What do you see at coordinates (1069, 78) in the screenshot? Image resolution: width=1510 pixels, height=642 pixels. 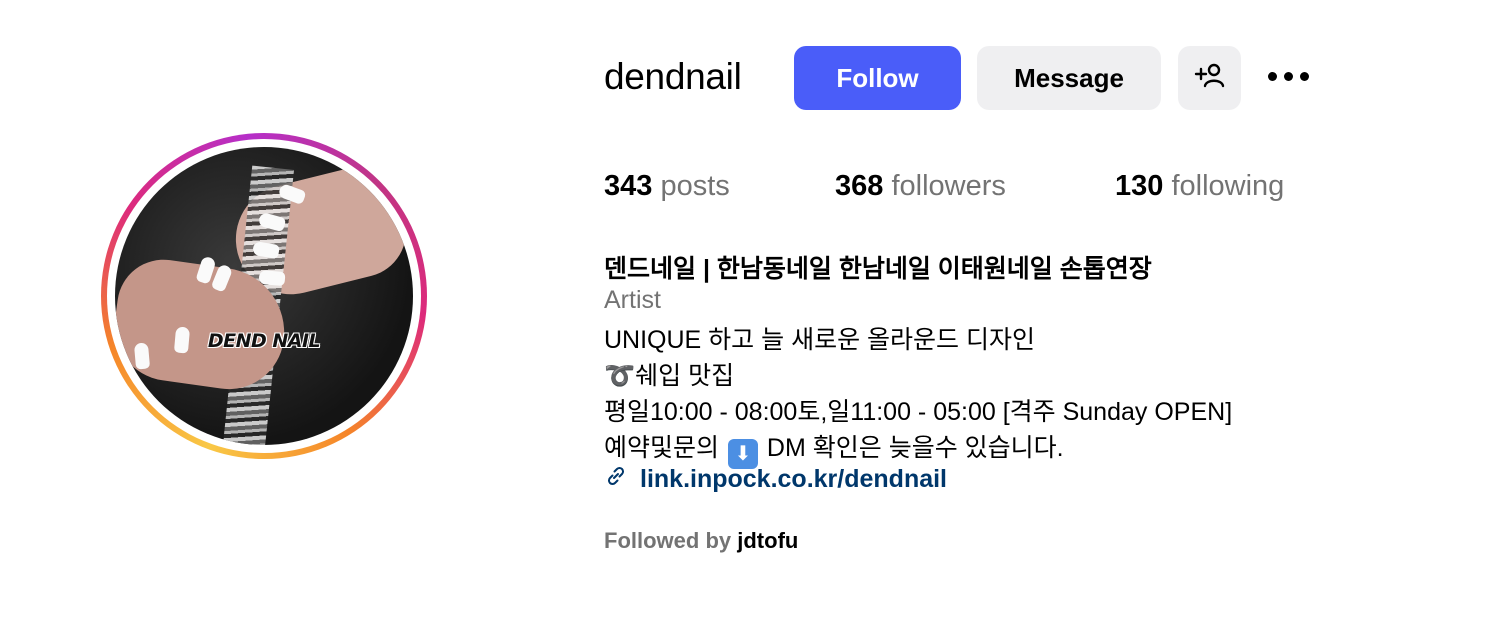 I see `message-button: Message` at bounding box center [1069, 78].